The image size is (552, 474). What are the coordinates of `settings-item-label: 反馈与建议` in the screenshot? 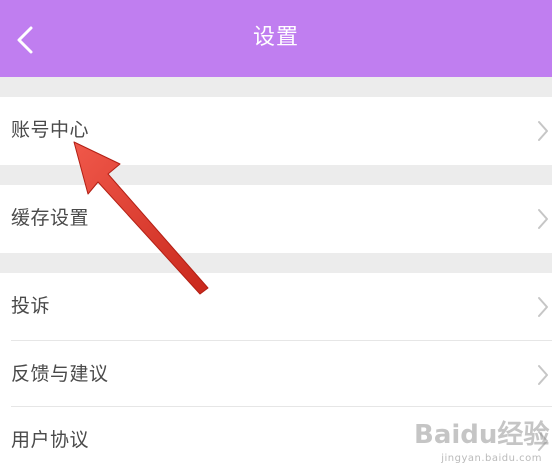 It's located at (60, 374).